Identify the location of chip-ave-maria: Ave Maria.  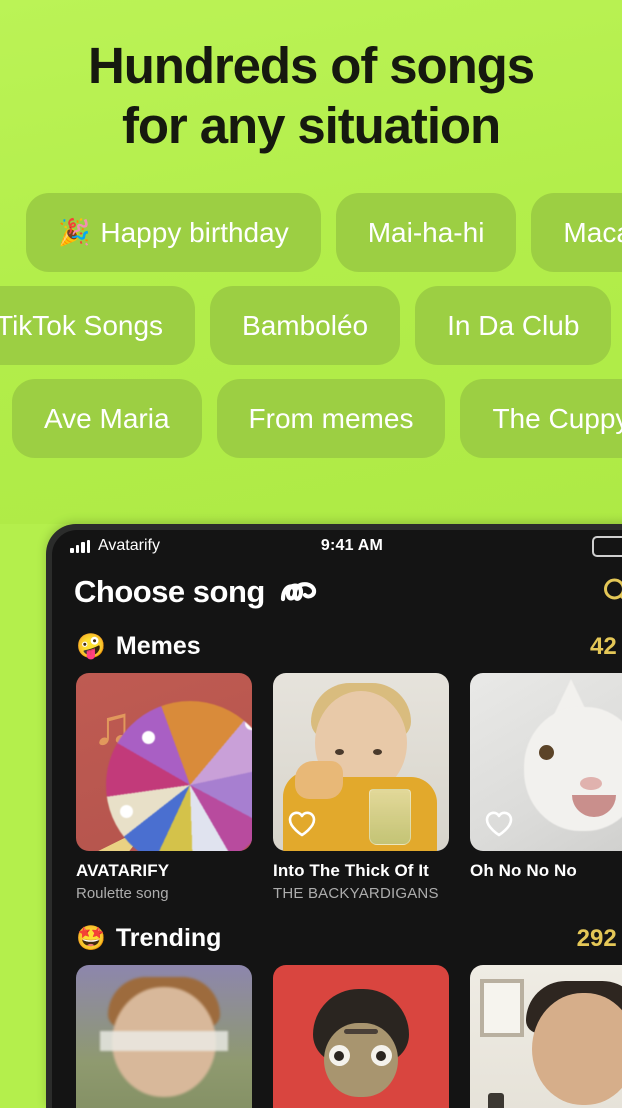
(107, 418).